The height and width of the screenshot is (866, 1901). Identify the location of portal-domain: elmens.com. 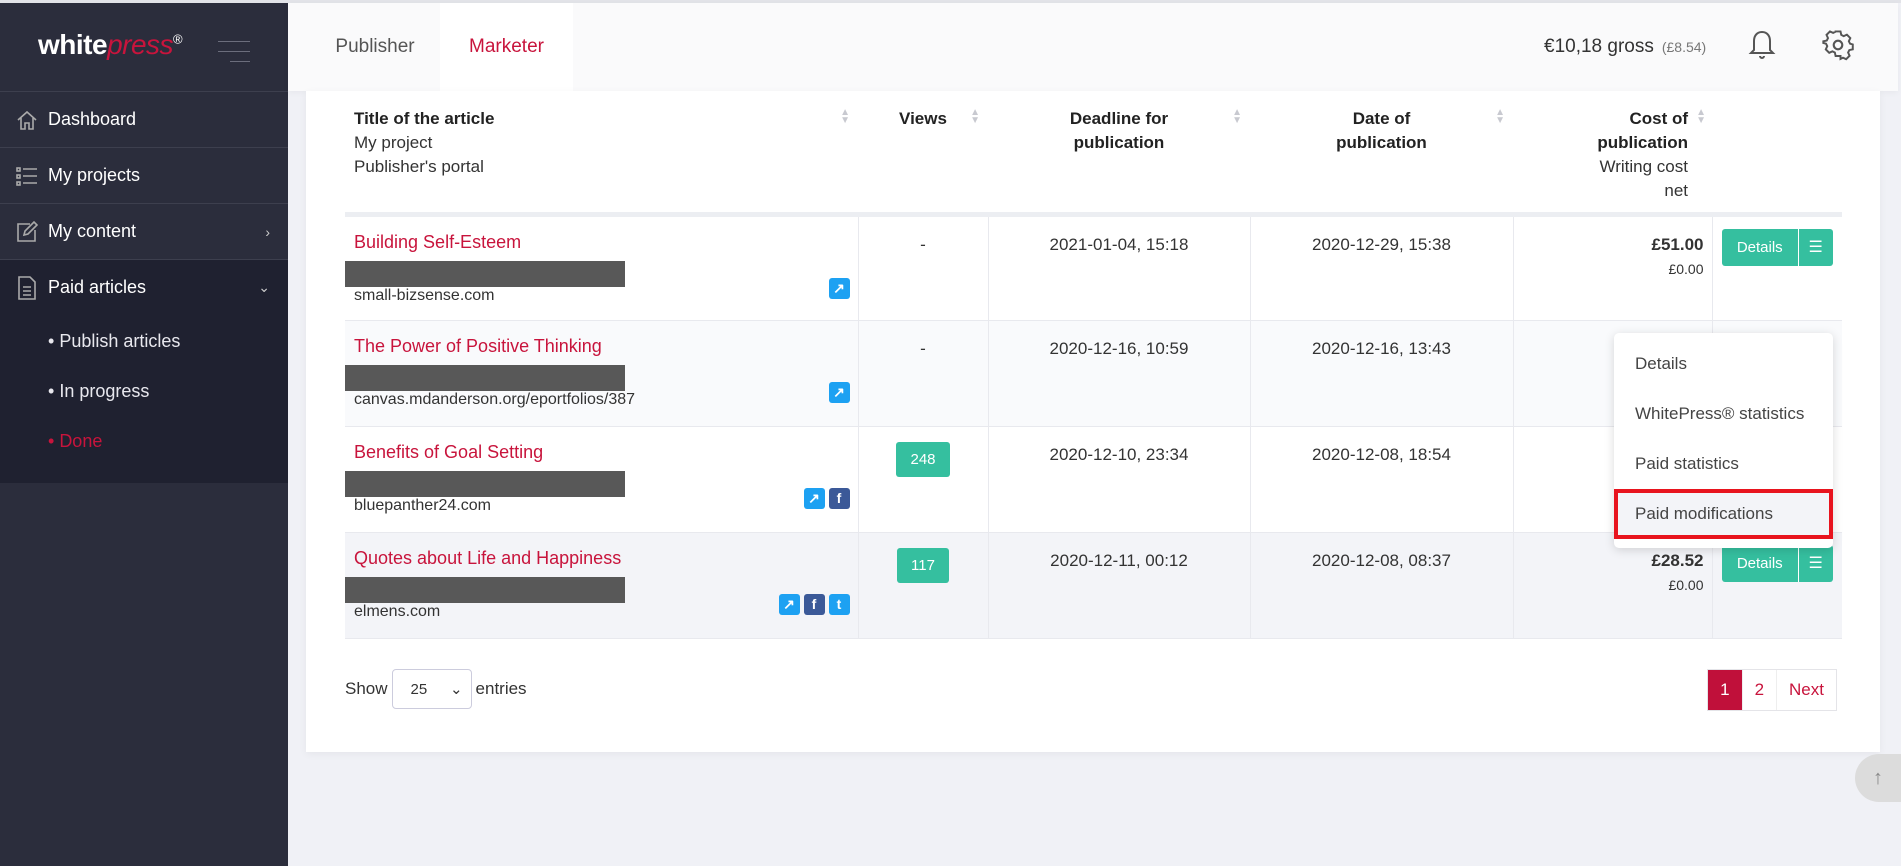
(397, 611).